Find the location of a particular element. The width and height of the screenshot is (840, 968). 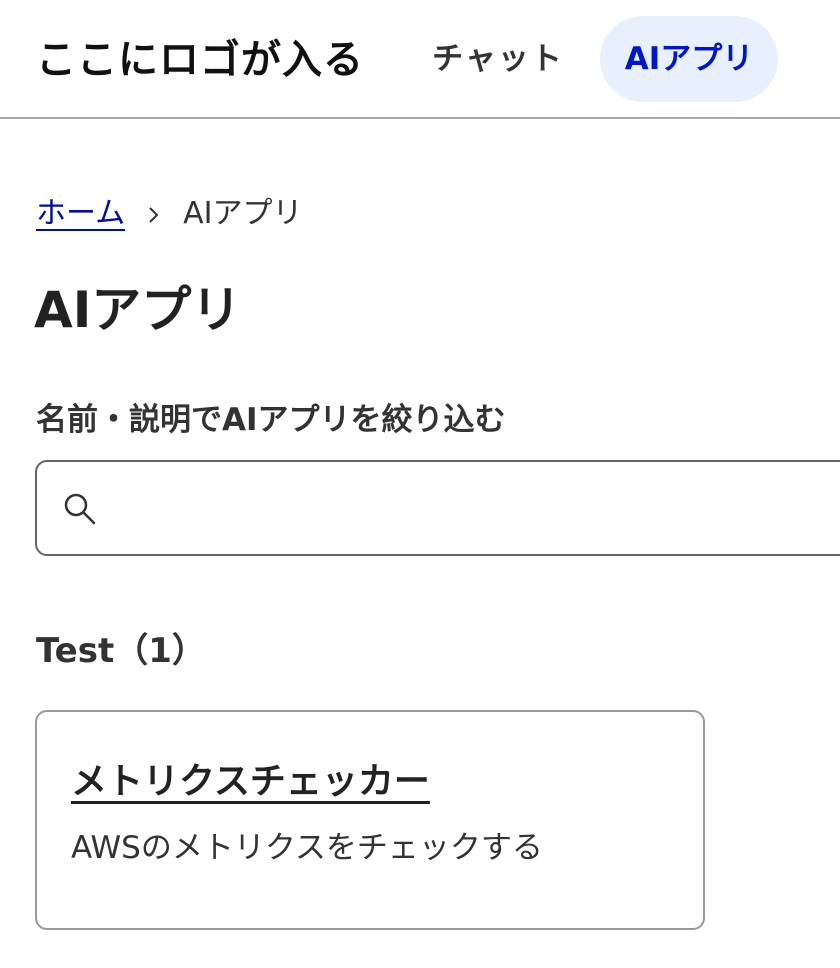

nav-item-chat: チャット is located at coordinates (498, 59).